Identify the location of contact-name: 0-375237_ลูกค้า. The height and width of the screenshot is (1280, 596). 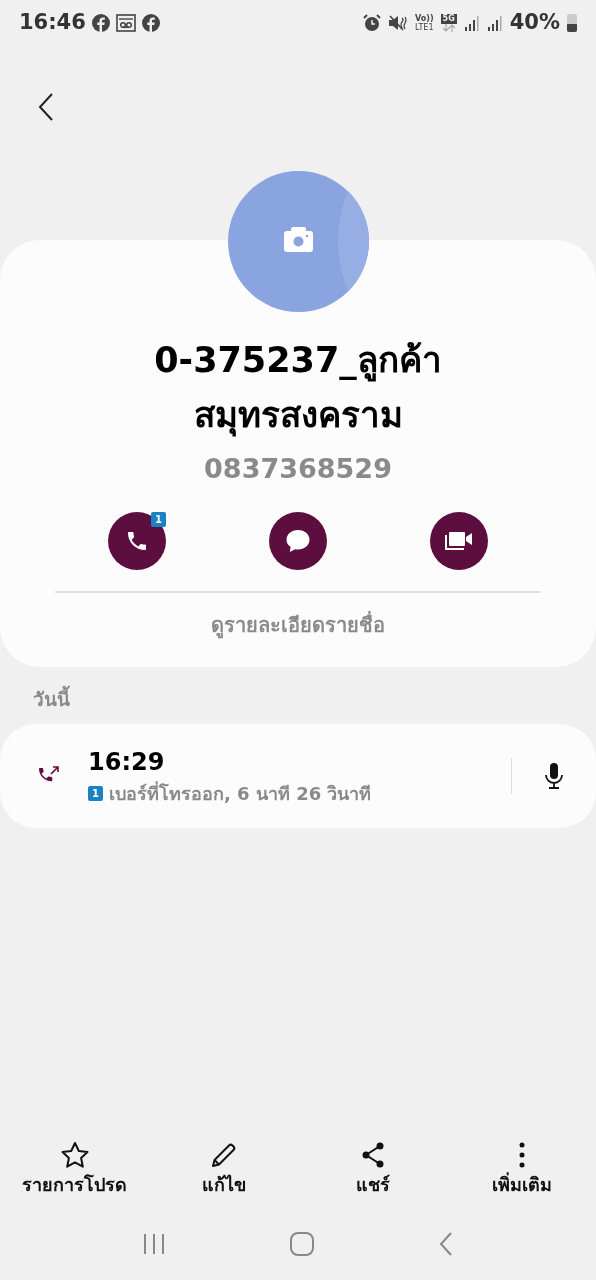
(298, 361).